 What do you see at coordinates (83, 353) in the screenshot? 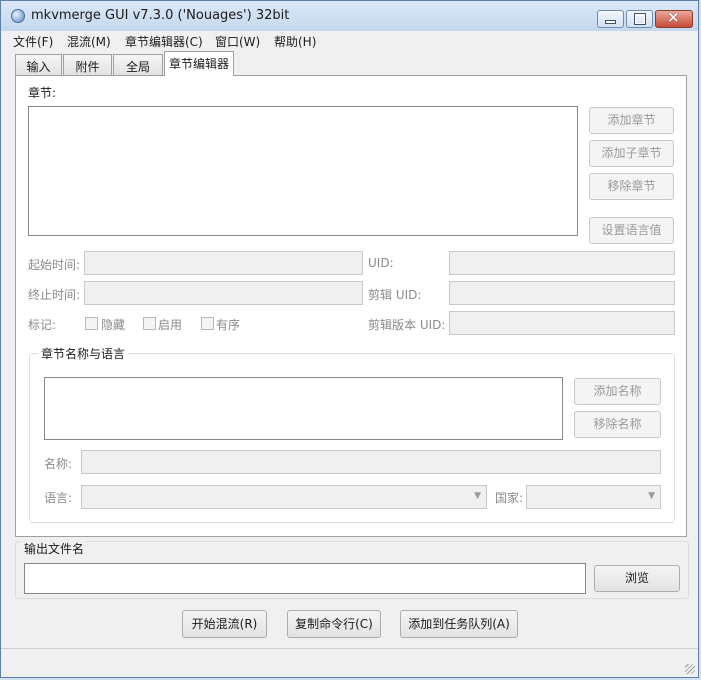
I see `names-group-title: 章节名称与语言` at bounding box center [83, 353].